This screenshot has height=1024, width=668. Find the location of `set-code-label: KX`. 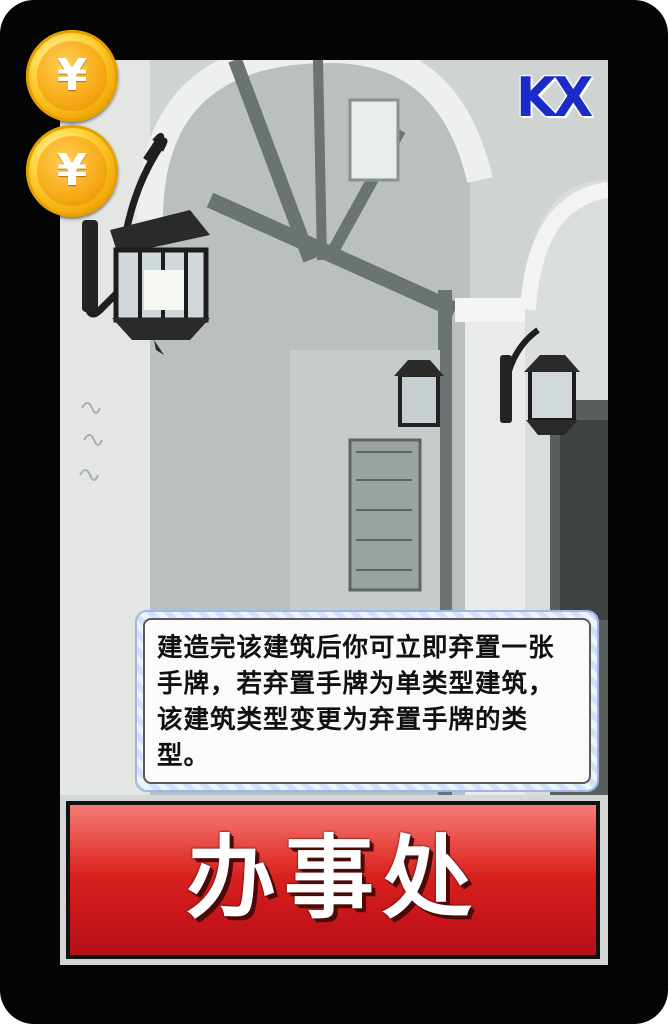

set-code-label: KX is located at coordinates (554, 98).